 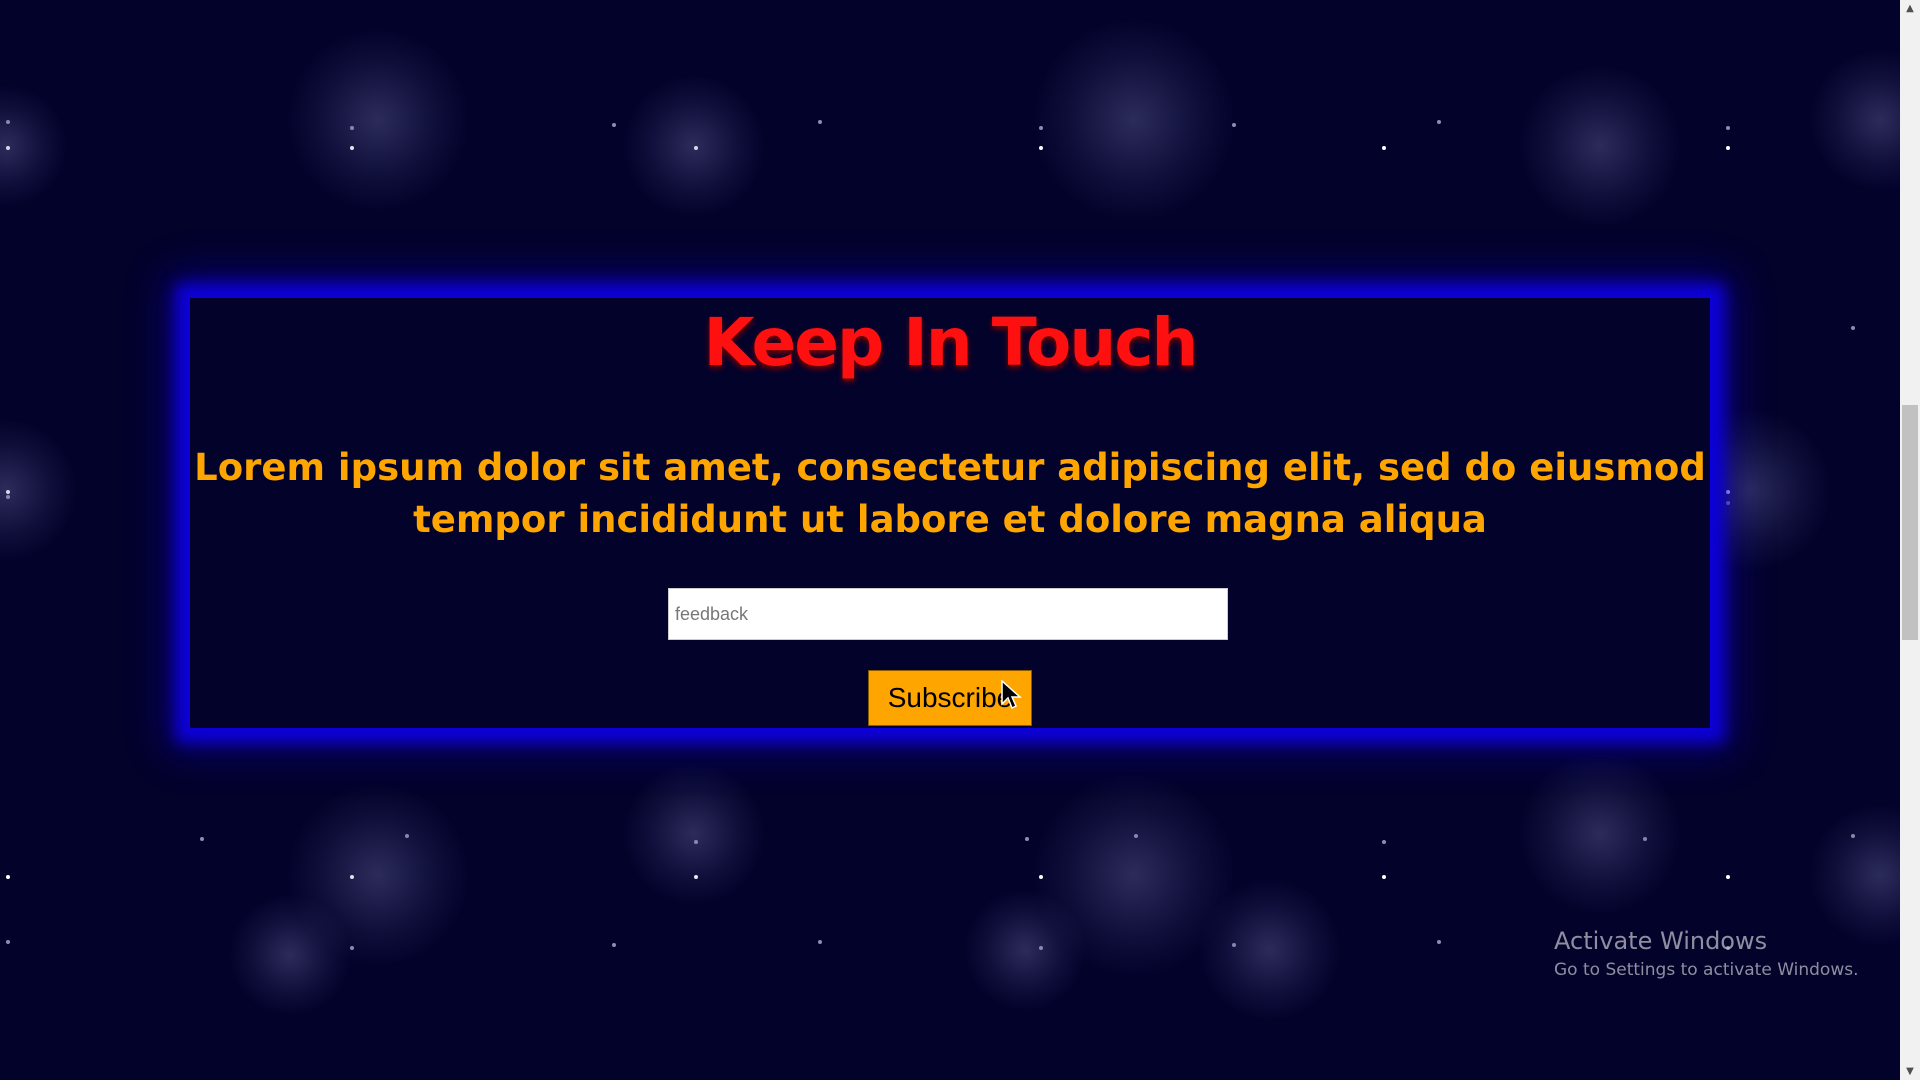 I want to click on contact-title: Keep In Touch, so click(x=951, y=342).